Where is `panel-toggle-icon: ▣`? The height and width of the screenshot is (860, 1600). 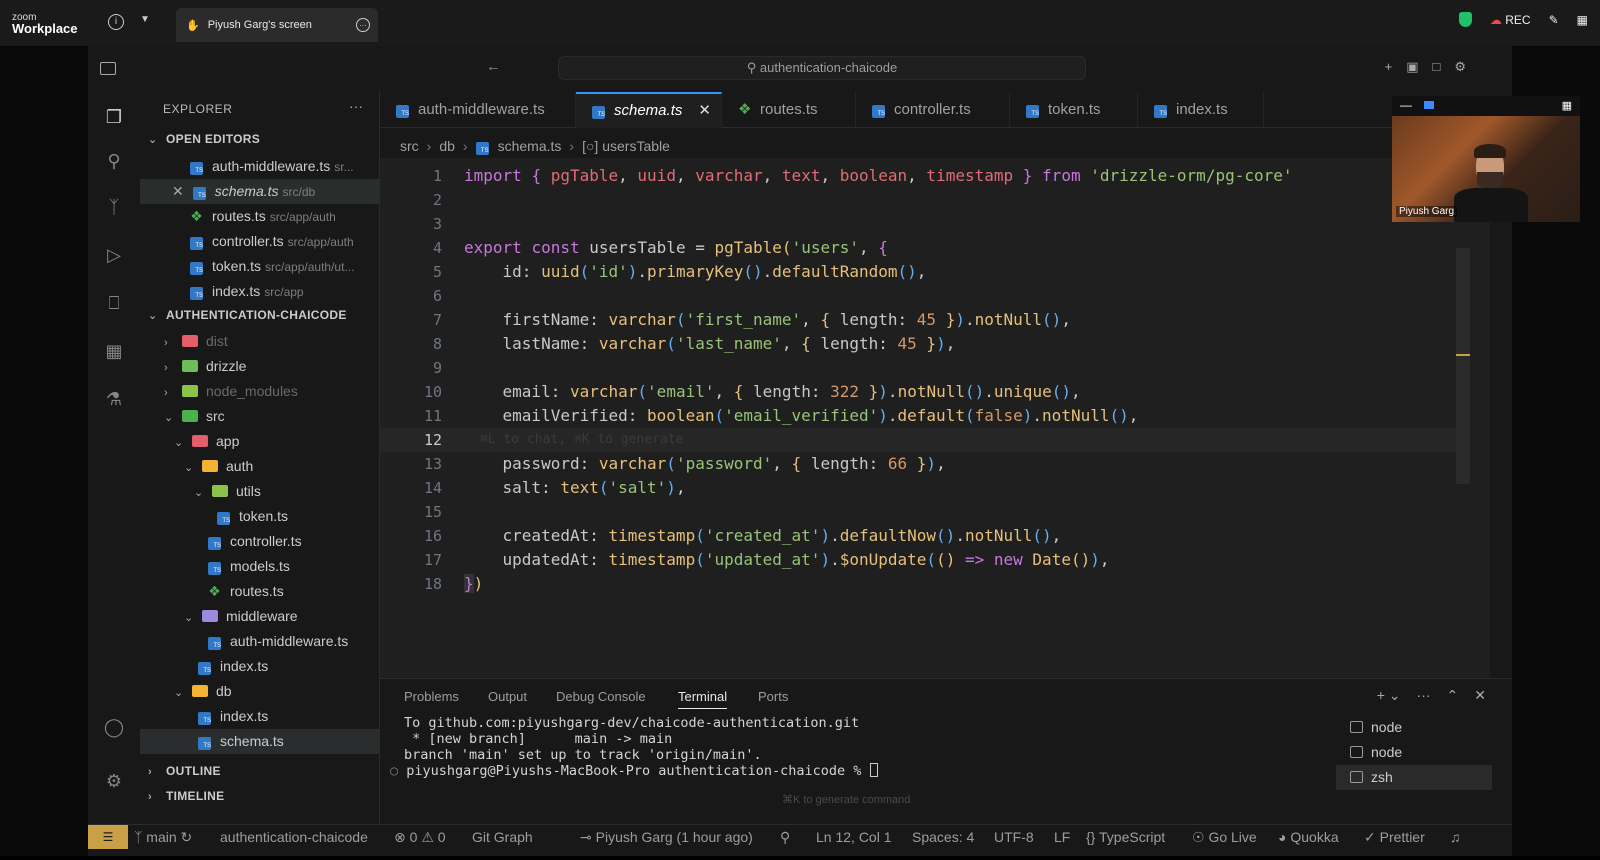 panel-toggle-icon: ▣ is located at coordinates (1412, 67).